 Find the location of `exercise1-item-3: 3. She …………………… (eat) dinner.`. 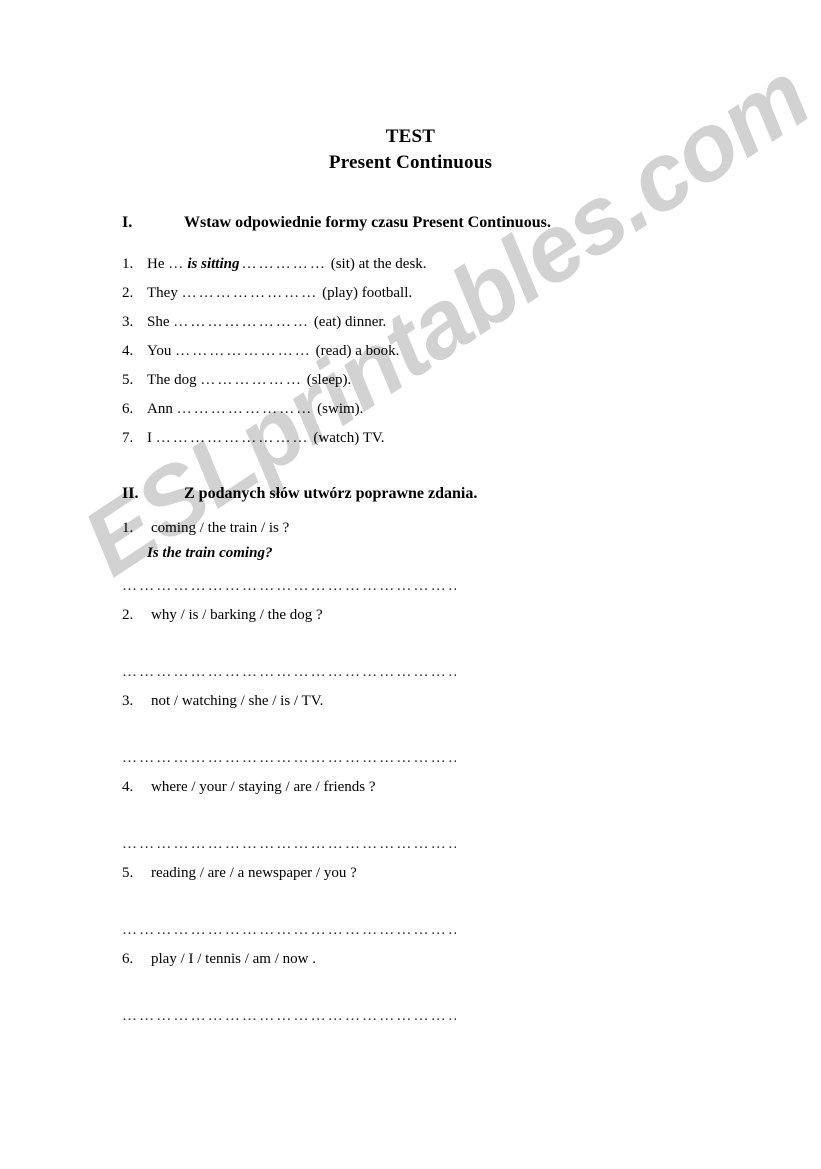

exercise1-item-3: 3. She …………………… (eat) dinner. is located at coordinates (254, 322).